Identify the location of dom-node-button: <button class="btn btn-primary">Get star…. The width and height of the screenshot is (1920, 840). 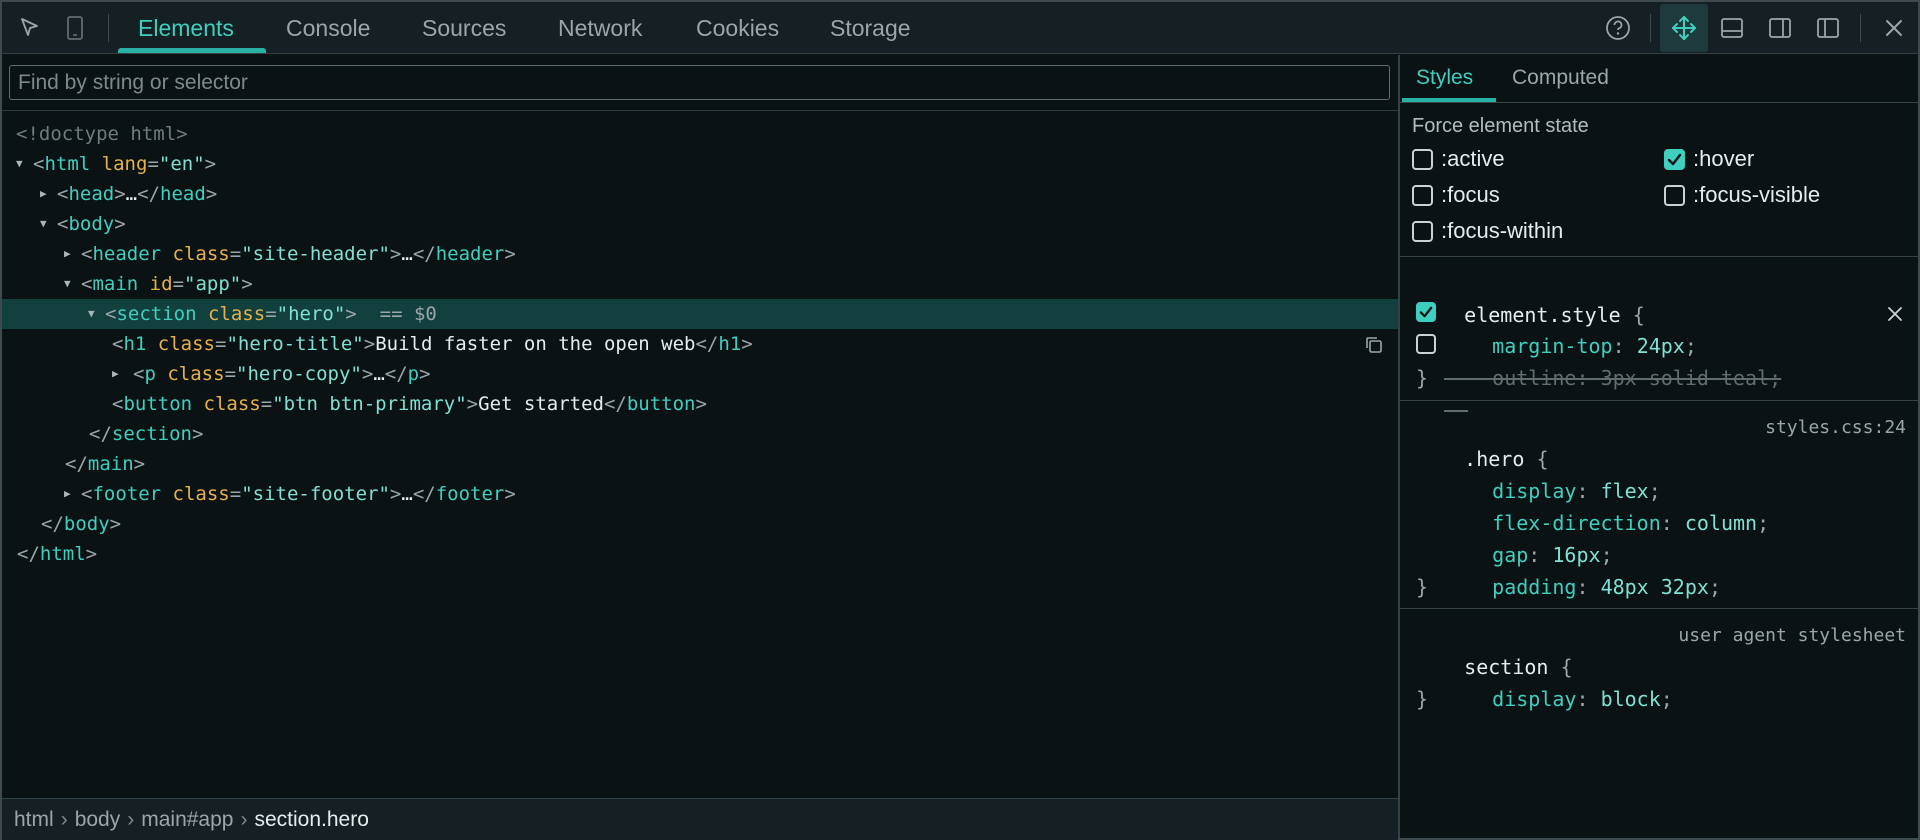
(700, 404).